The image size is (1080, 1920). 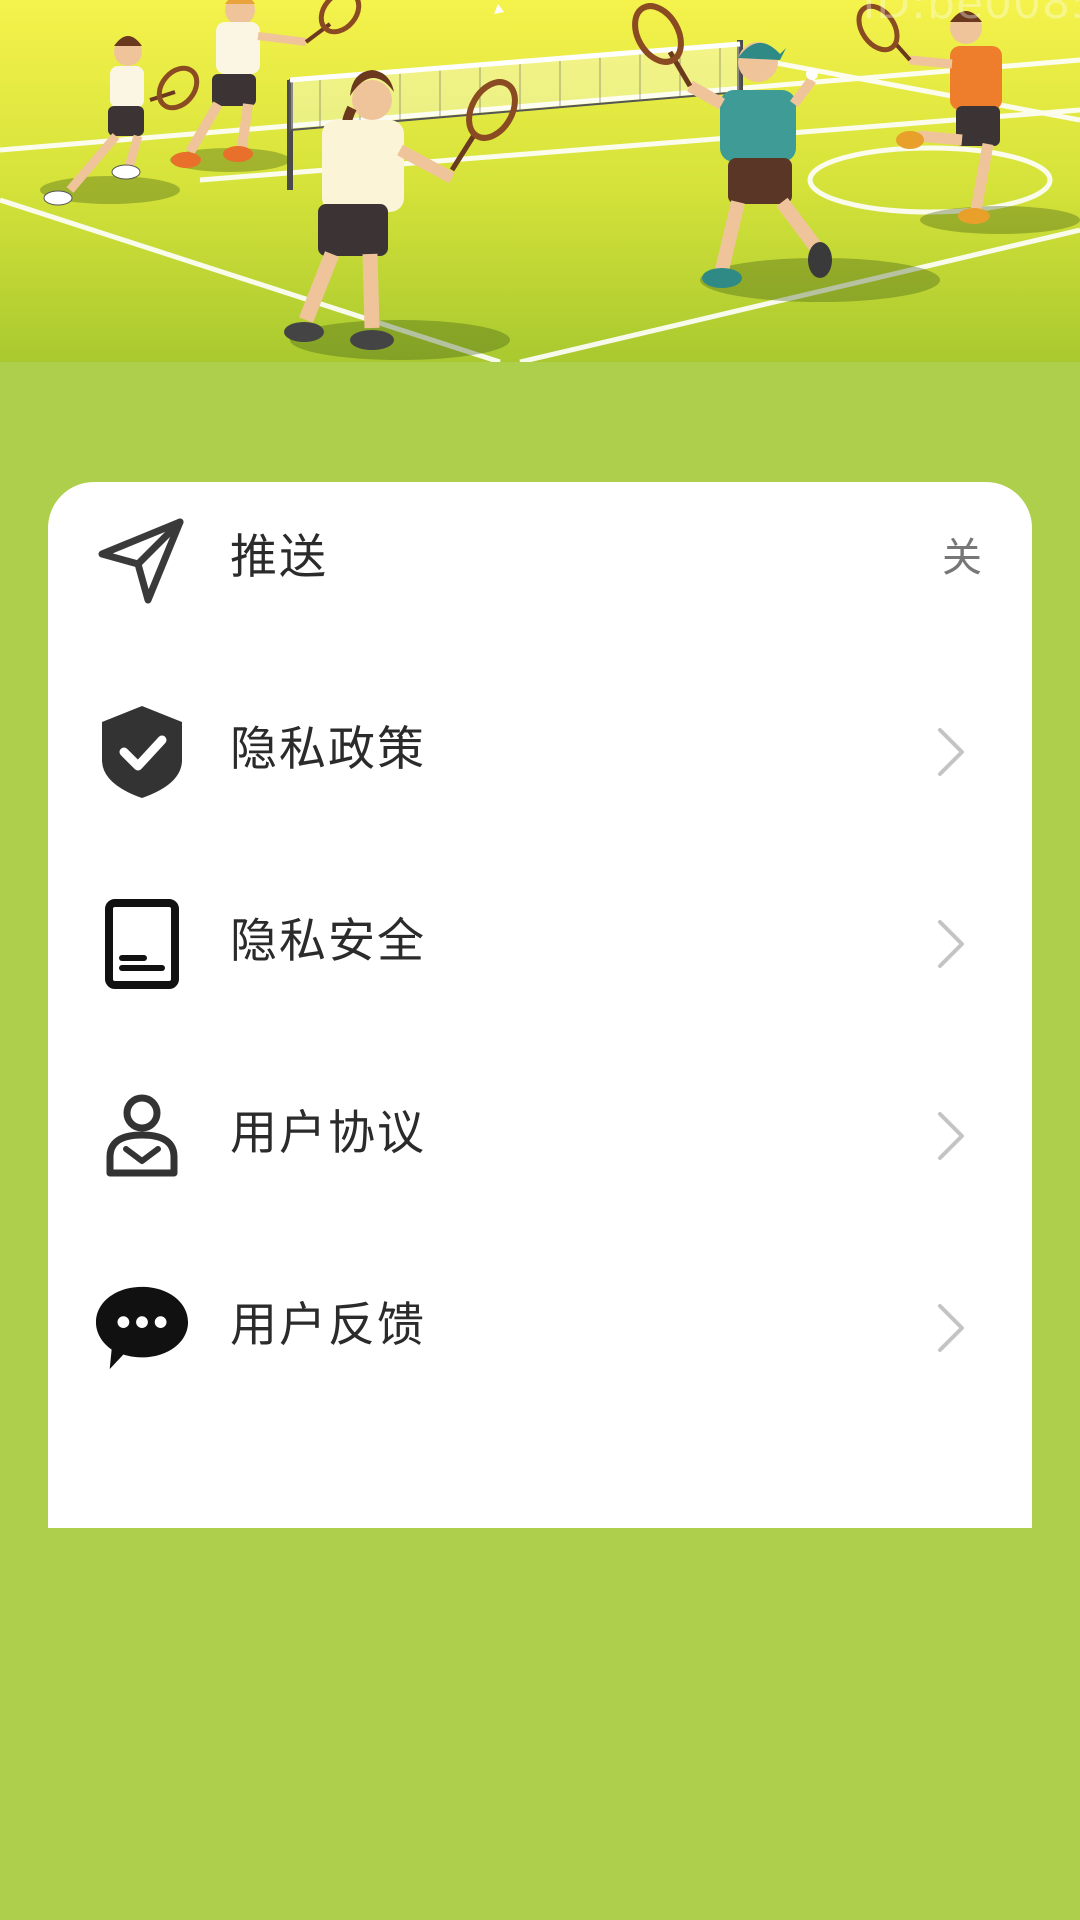 What do you see at coordinates (279, 557) in the screenshot?
I see `settings-row-label: 推送` at bounding box center [279, 557].